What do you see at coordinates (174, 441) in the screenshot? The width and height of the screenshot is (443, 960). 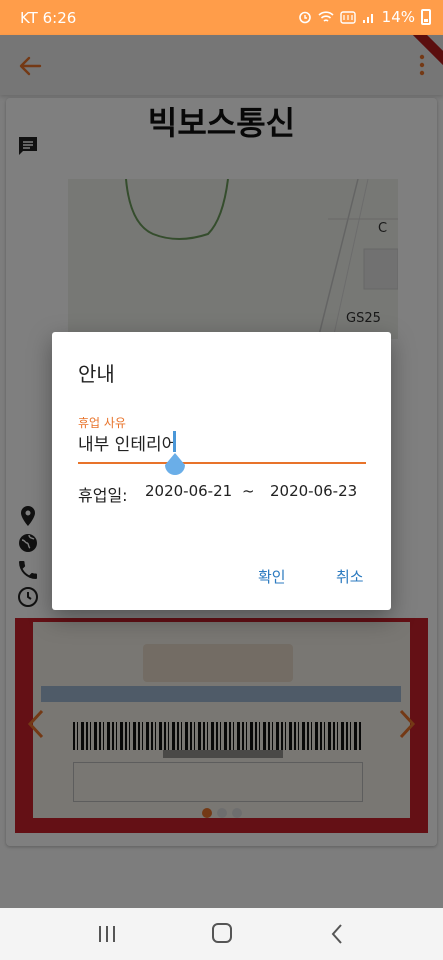 I see `text-cursor` at bounding box center [174, 441].